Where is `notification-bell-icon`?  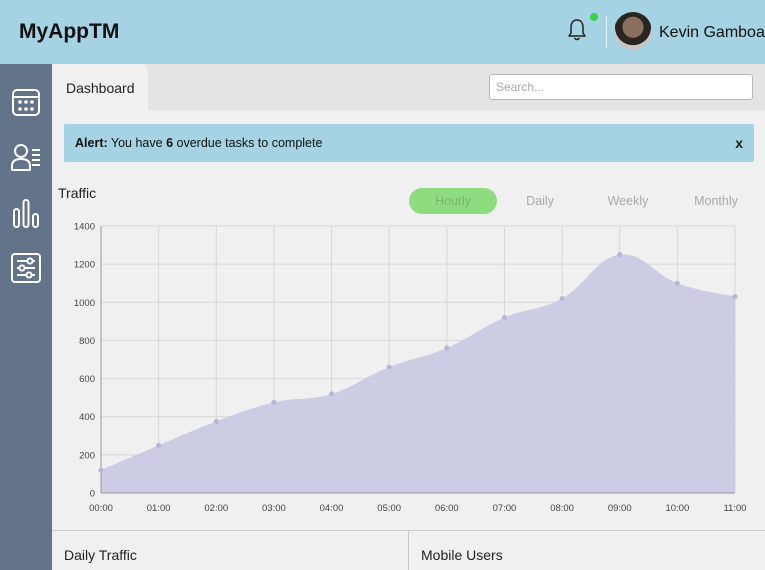 notification-bell-icon is located at coordinates (577, 30).